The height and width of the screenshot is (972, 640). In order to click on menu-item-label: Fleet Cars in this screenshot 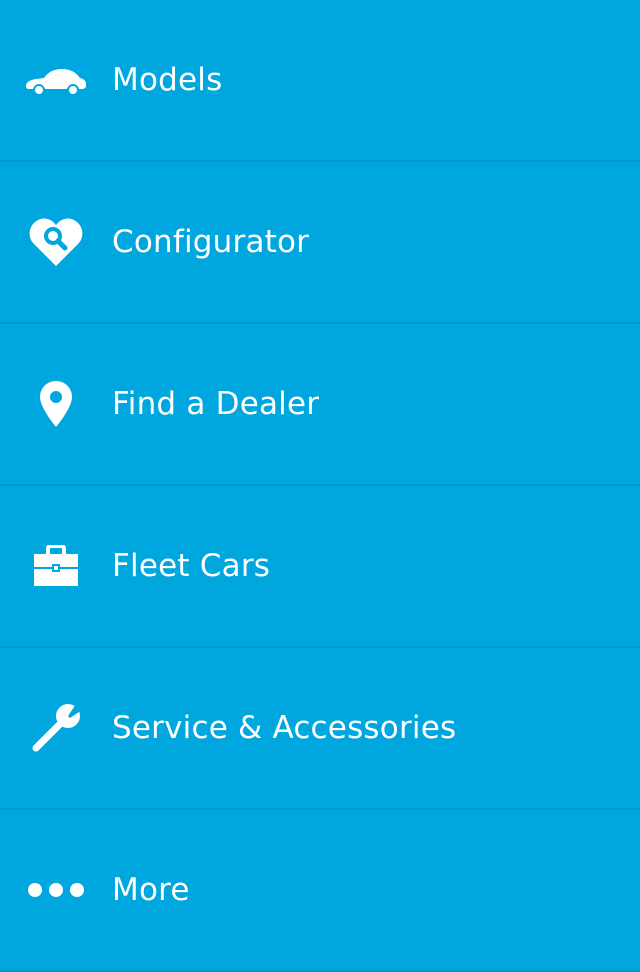, I will do `click(191, 566)`.